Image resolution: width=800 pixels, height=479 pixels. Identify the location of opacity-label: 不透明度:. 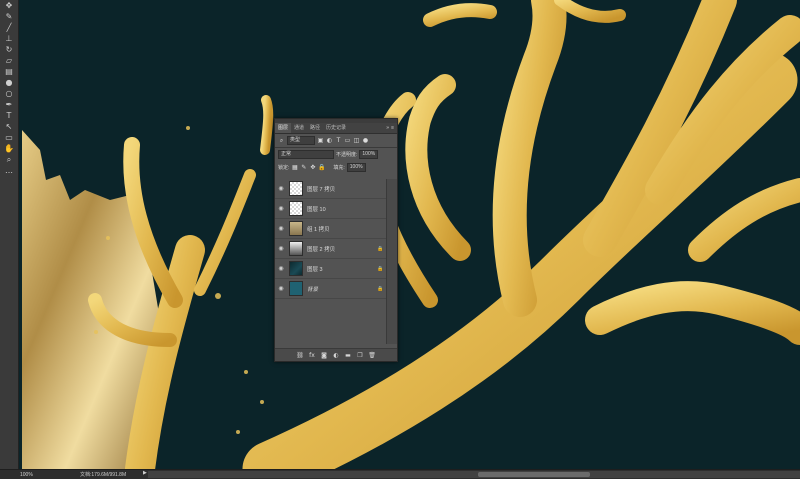
(347, 155).